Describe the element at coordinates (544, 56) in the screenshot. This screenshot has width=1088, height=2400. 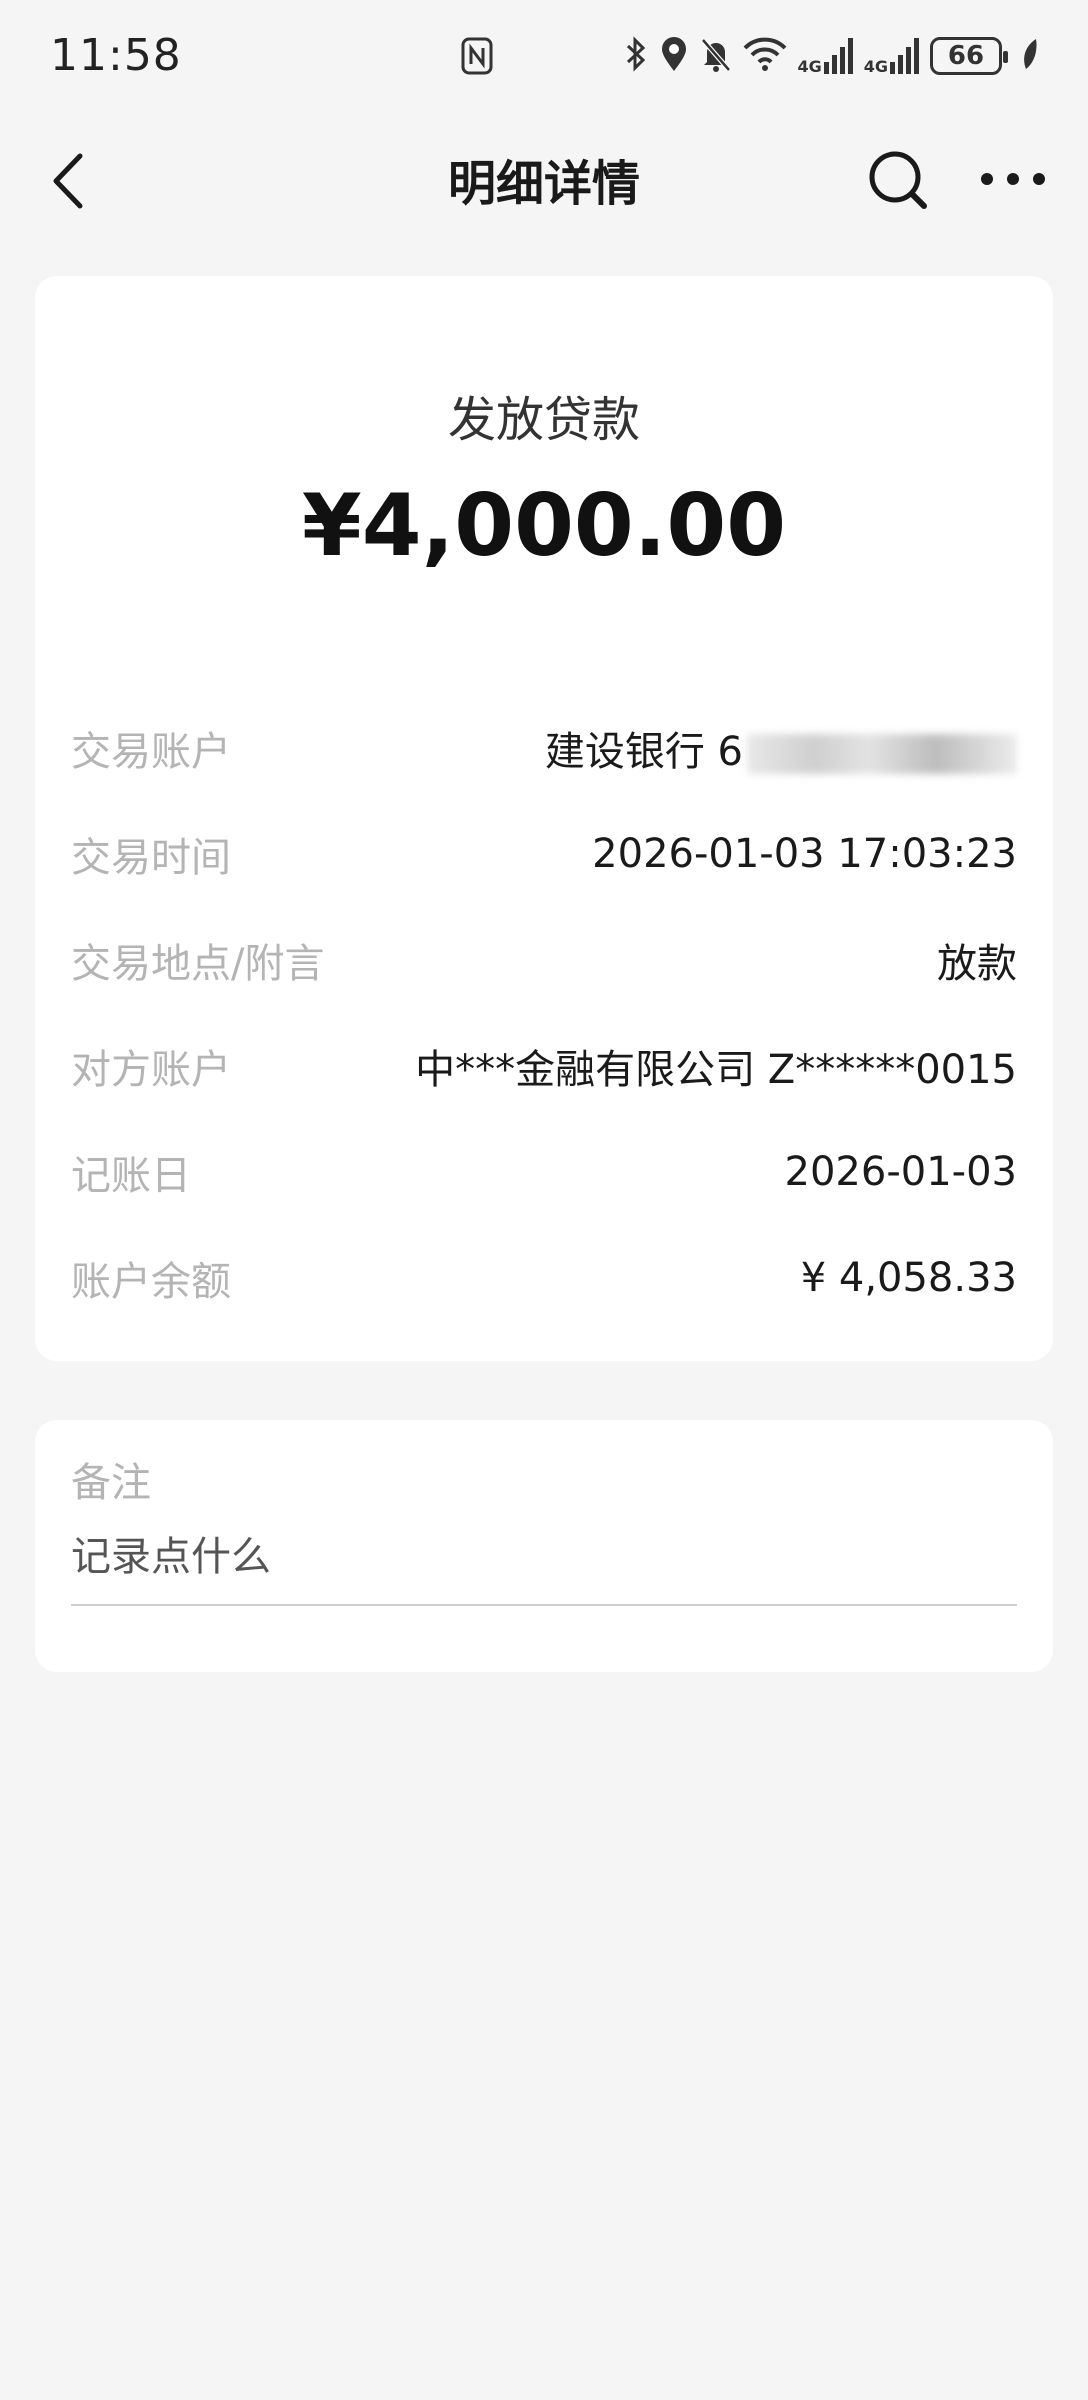
I see `status-bar: 11:58 4G 4G 66` at that location.